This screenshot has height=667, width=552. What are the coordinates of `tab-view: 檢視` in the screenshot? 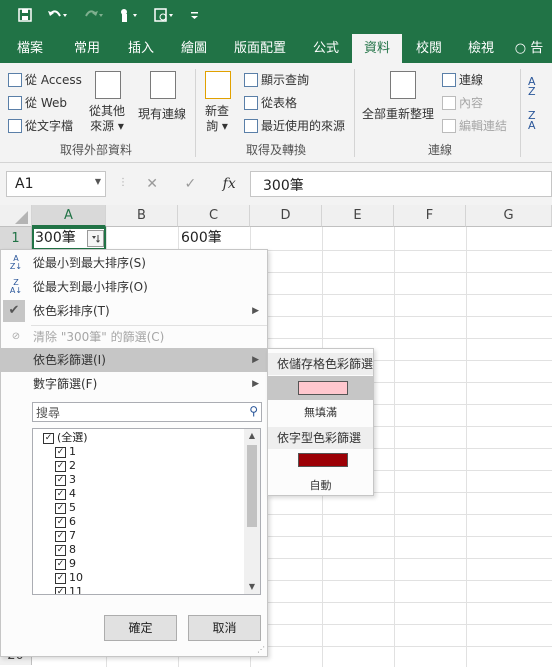 It's located at (481, 48).